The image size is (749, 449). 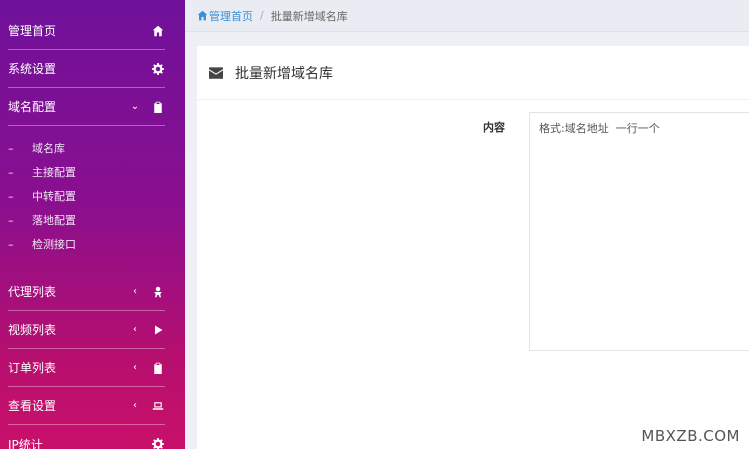 I want to click on sidebar-item-order-list: 订单列表 ‹, so click(x=86, y=368).